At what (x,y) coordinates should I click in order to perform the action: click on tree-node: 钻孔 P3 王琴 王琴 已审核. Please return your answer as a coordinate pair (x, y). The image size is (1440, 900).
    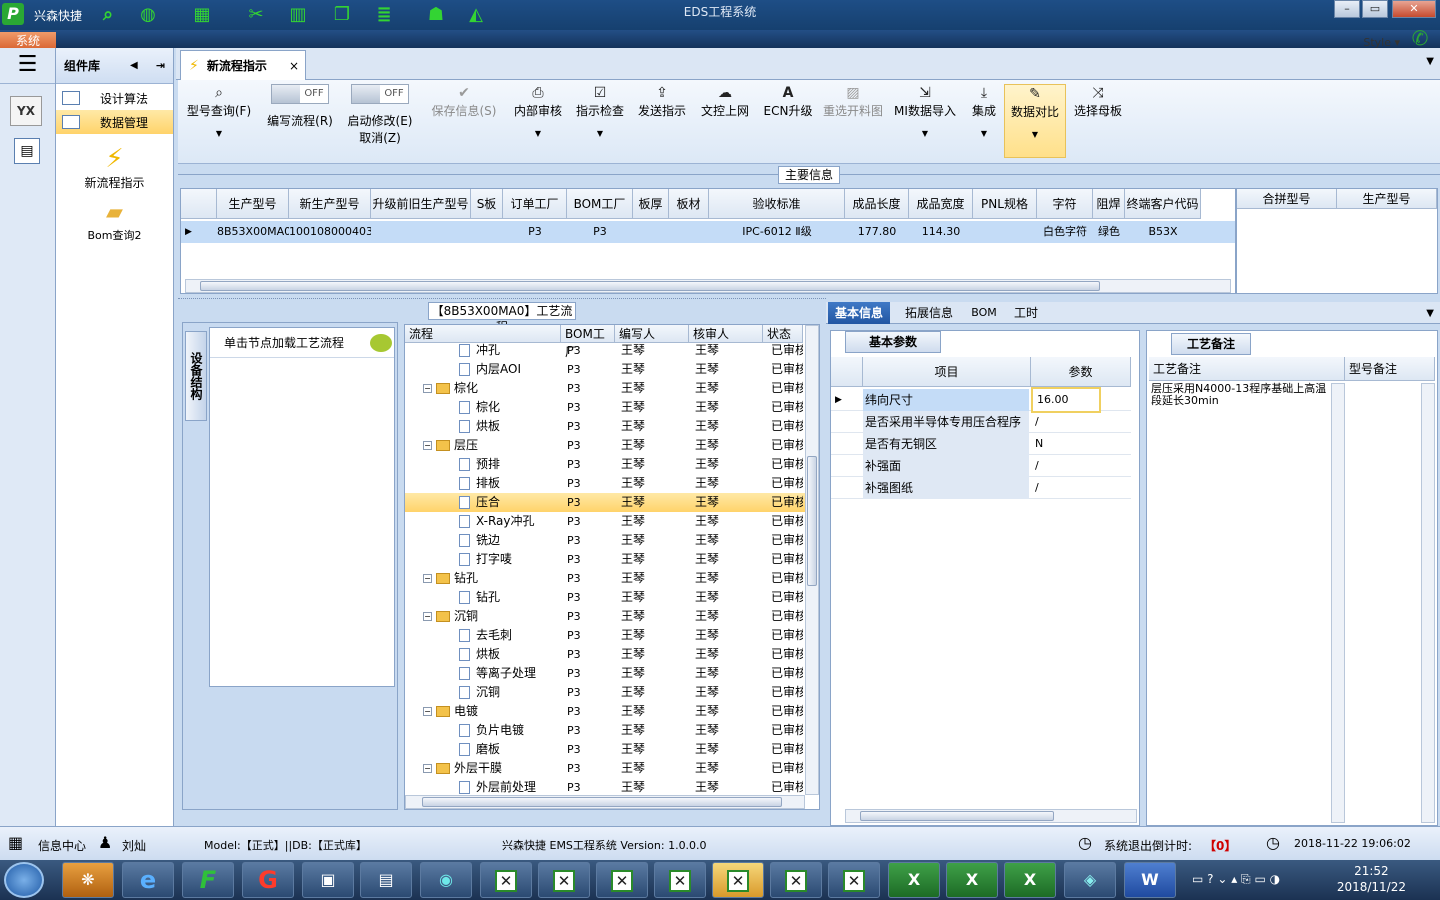
    Looking at the image, I should click on (605, 597).